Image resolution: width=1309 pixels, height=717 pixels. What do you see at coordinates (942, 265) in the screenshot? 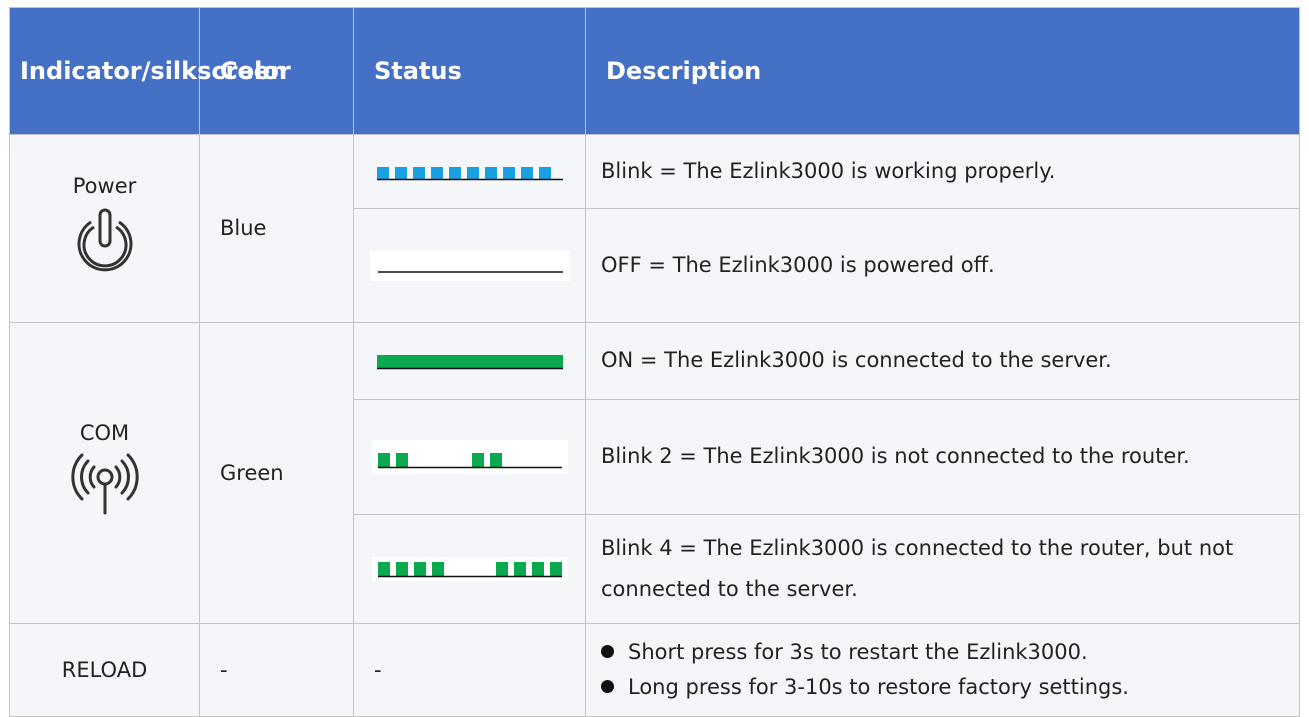
I see `power-off-desc: OFF = The Ezlink3000 is powered off.` at bounding box center [942, 265].